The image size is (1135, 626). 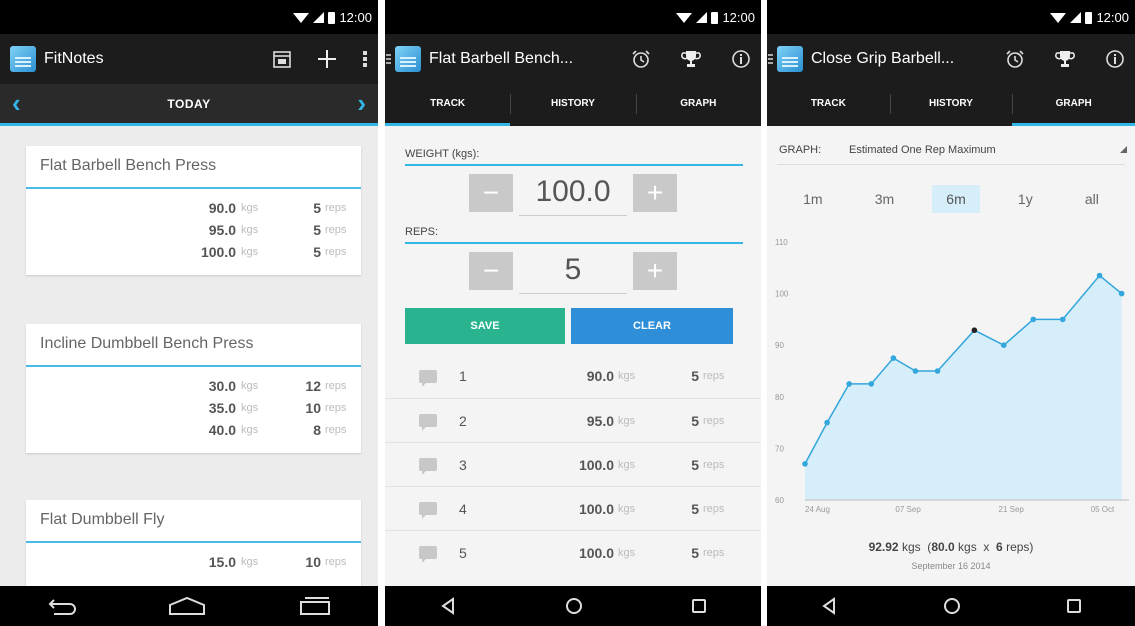 I want to click on y-tick-label: 110, so click(x=781, y=242).